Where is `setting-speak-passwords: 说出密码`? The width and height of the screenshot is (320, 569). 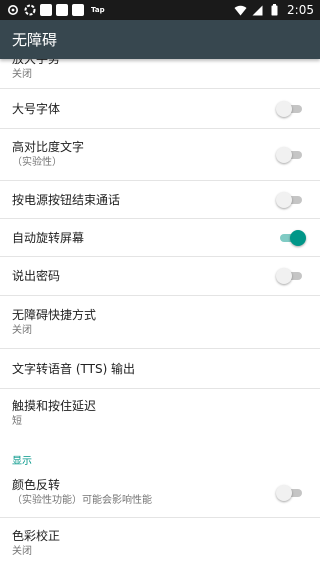 setting-speak-passwords: 说出密码 is located at coordinates (160, 276).